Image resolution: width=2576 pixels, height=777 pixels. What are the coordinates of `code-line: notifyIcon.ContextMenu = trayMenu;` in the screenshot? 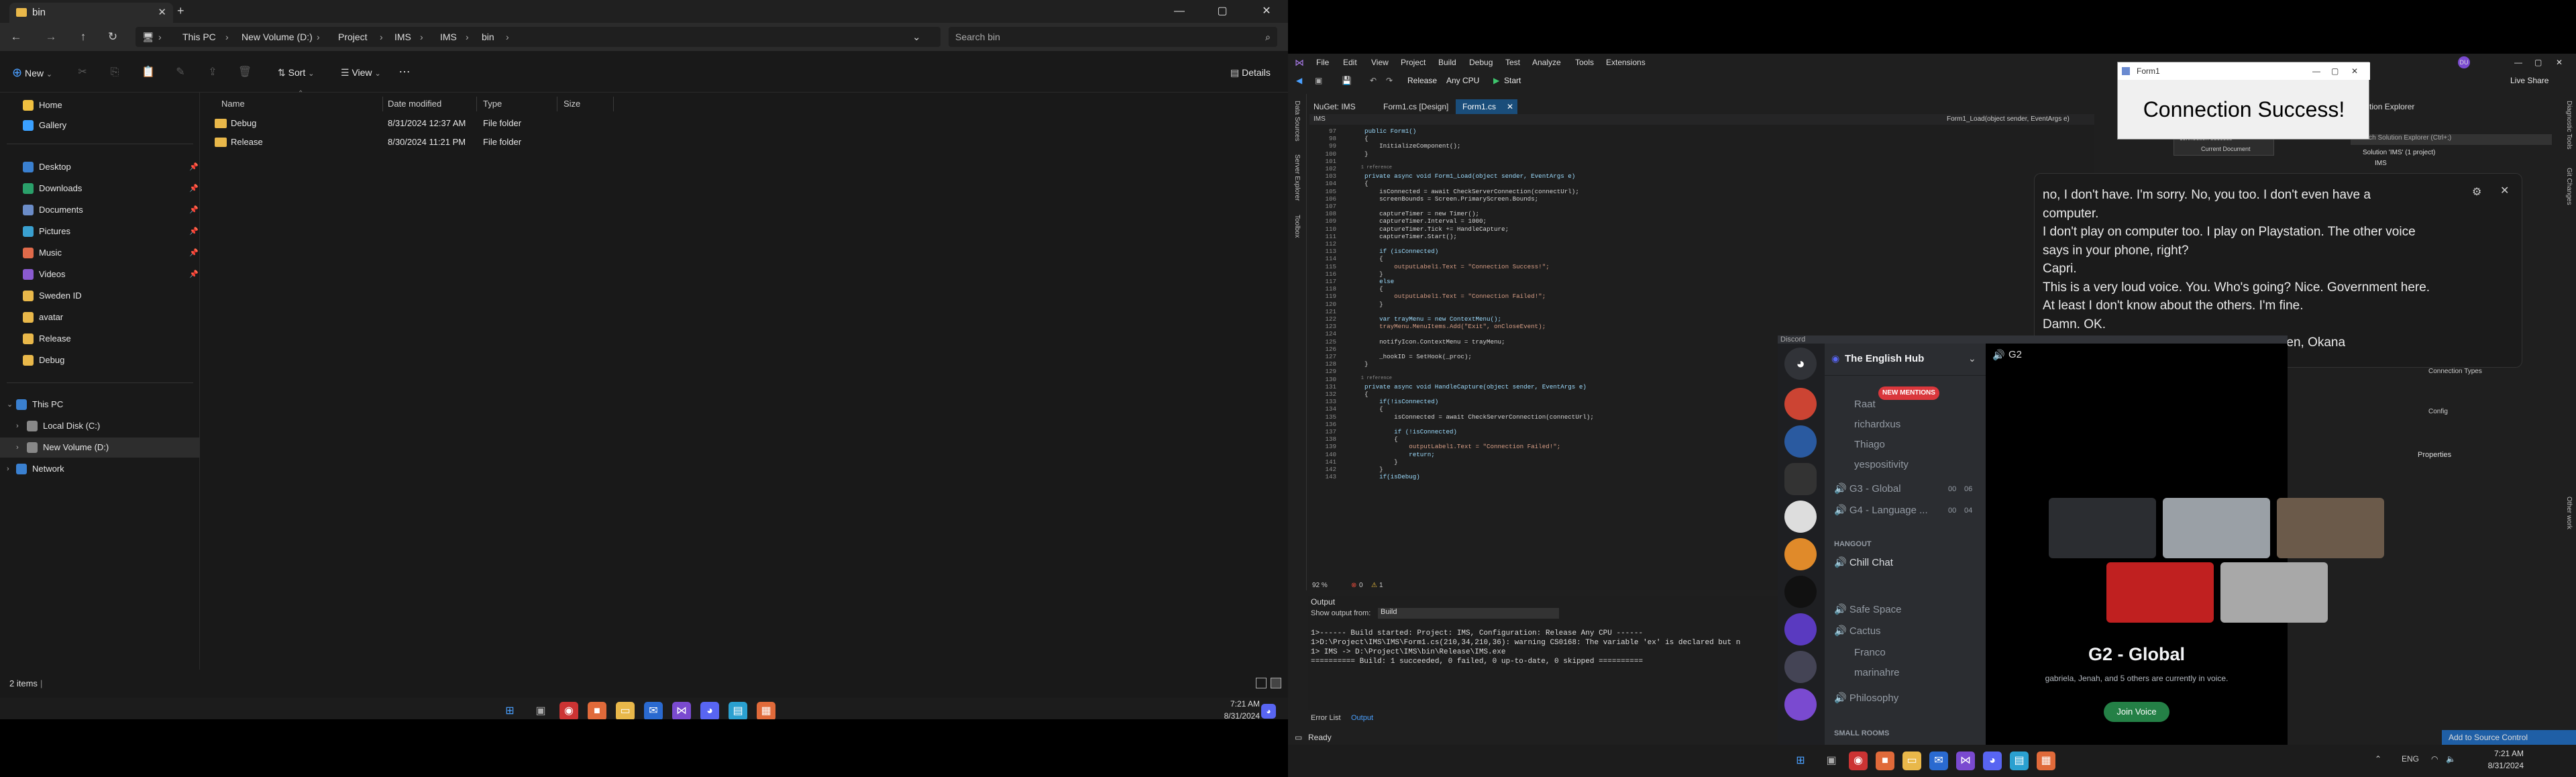 It's located at (1427, 342).